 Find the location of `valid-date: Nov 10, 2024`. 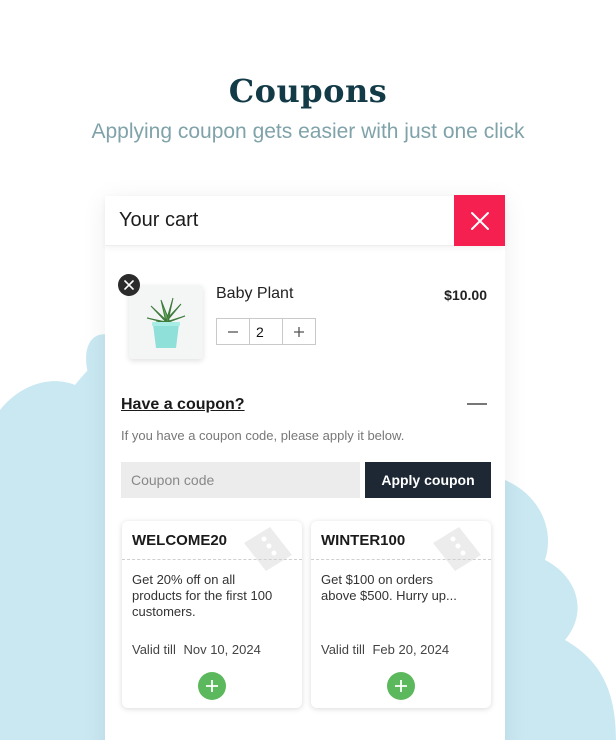

valid-date: Nov 10, 2024 is located at coordinates (222, 649).